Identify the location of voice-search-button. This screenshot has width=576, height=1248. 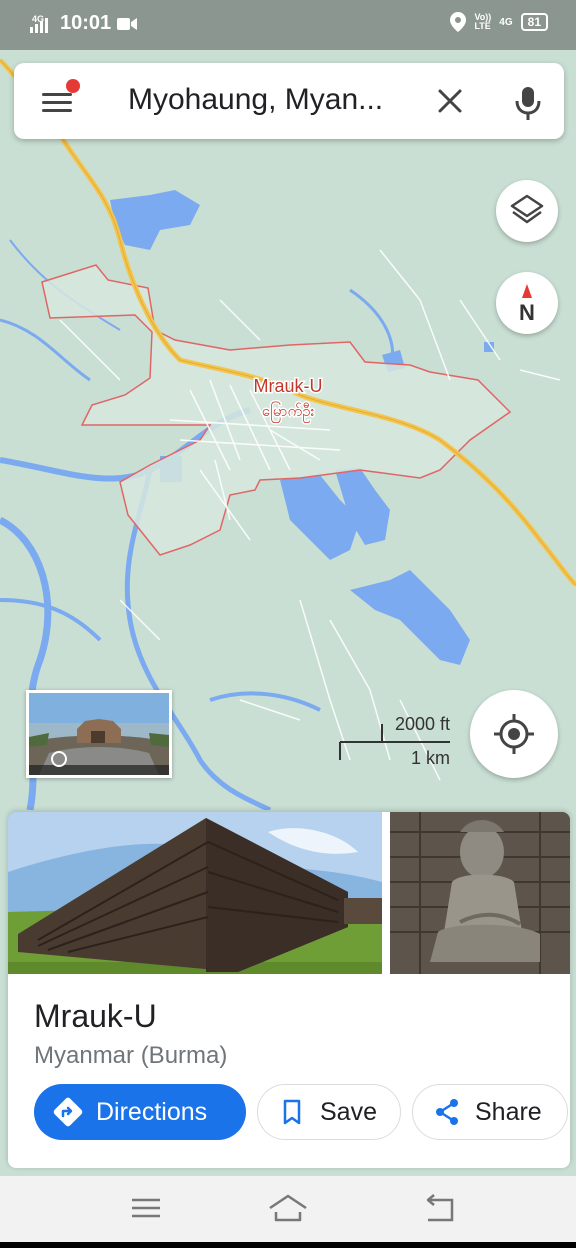
(528, 103).